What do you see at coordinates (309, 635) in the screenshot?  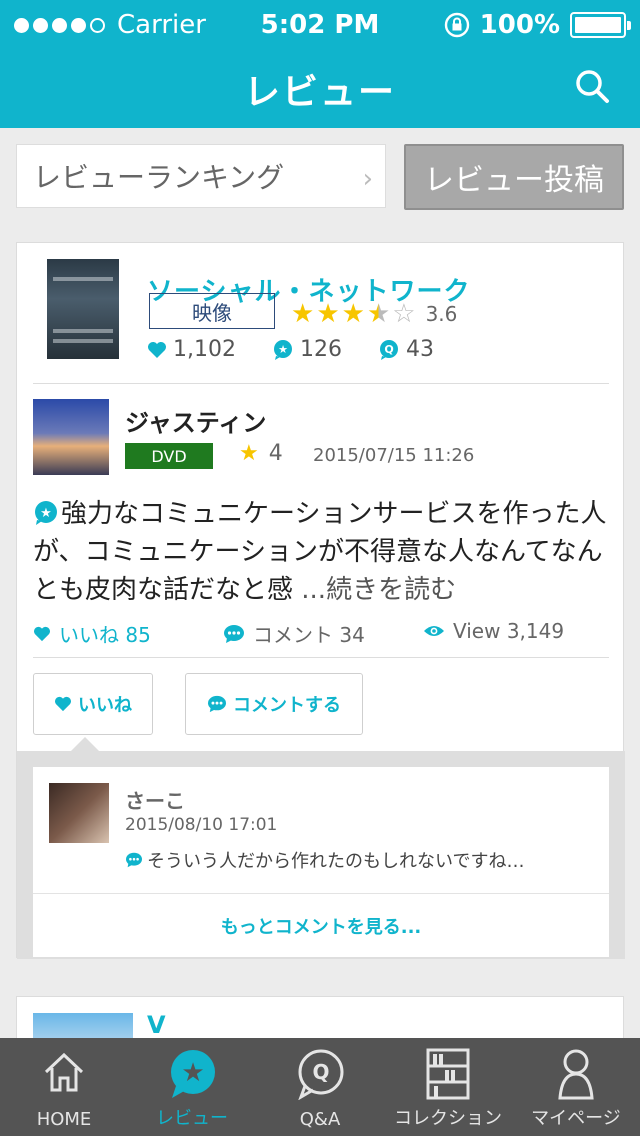 I see `comment-count-label: コメント 34` at bounding box center [309, 635].